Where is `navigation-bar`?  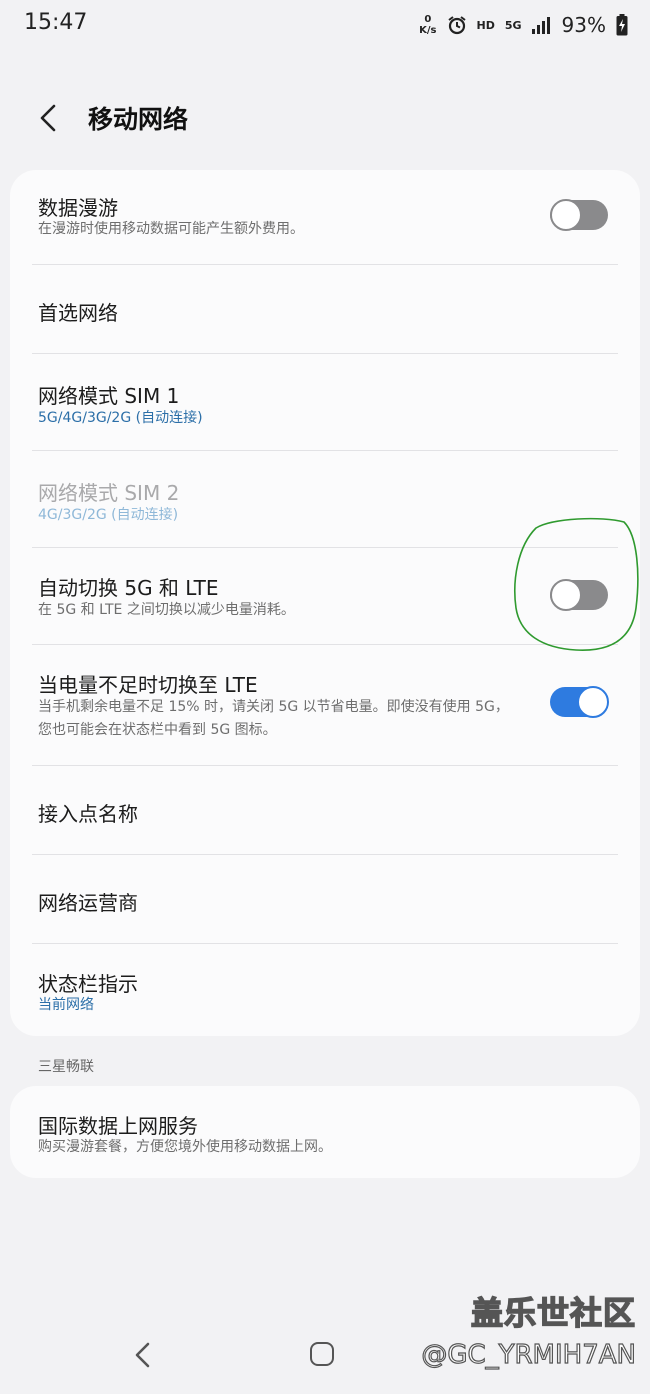
navigation-bar is located at coordinates (325, 1357).